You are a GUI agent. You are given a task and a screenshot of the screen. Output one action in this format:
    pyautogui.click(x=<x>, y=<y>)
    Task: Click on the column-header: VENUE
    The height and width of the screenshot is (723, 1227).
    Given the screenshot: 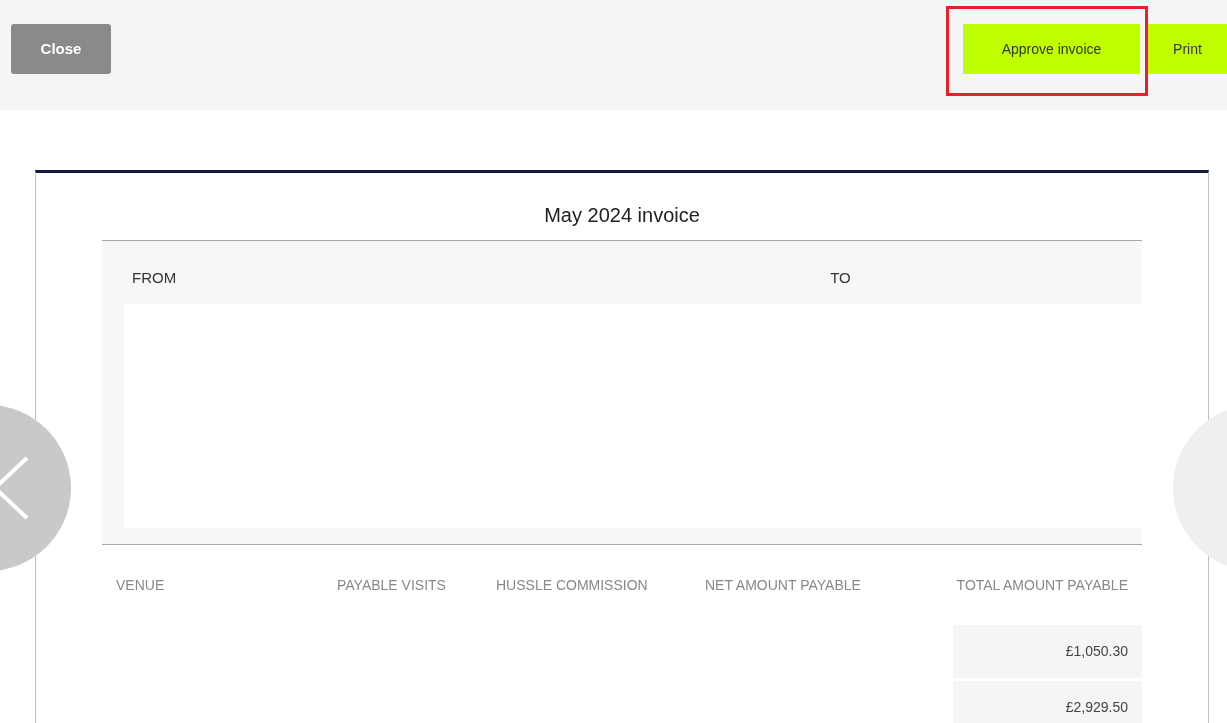 What is the action you would take?
    pyautogui.click(x=140, y=585)
    